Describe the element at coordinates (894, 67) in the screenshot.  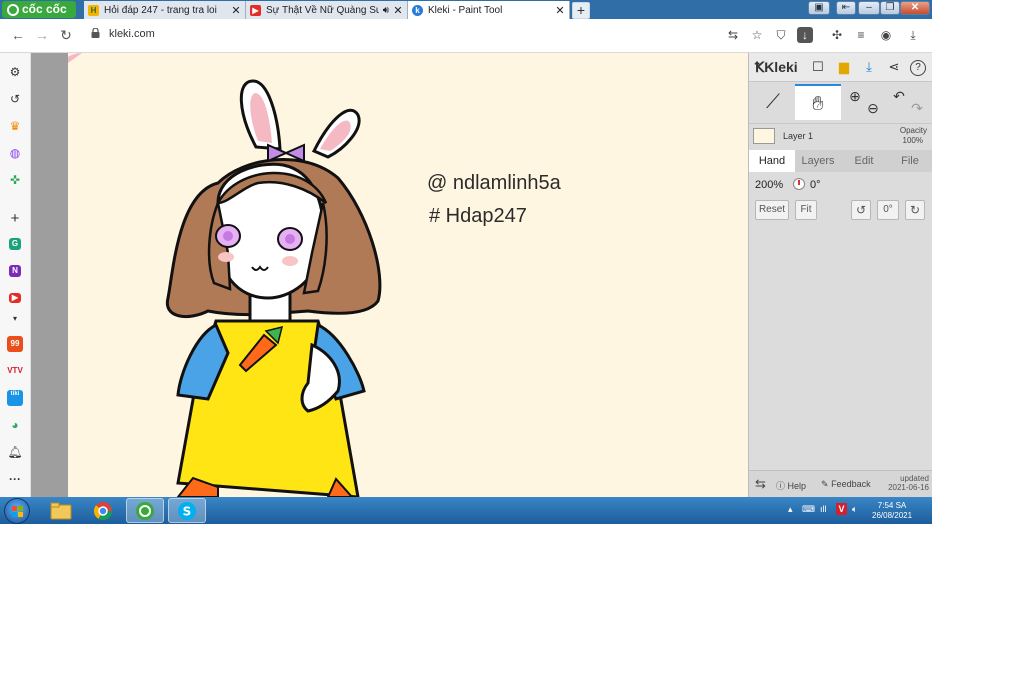
I see `share-icon: ⋖` at that location.